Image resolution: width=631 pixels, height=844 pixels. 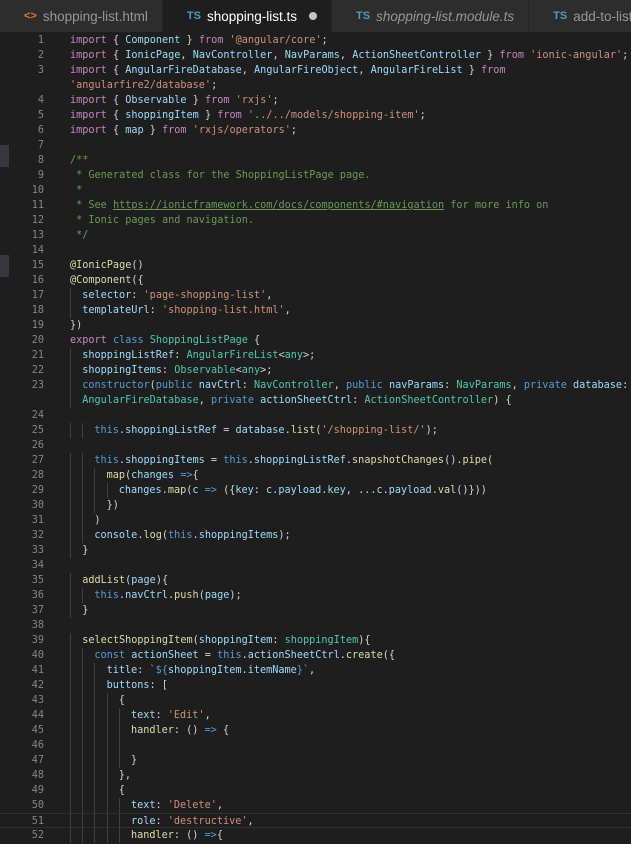 What do you see at coordinates (431, 430) in the screenshot?
I see `code-token: );` at bounding box center [431, 430].